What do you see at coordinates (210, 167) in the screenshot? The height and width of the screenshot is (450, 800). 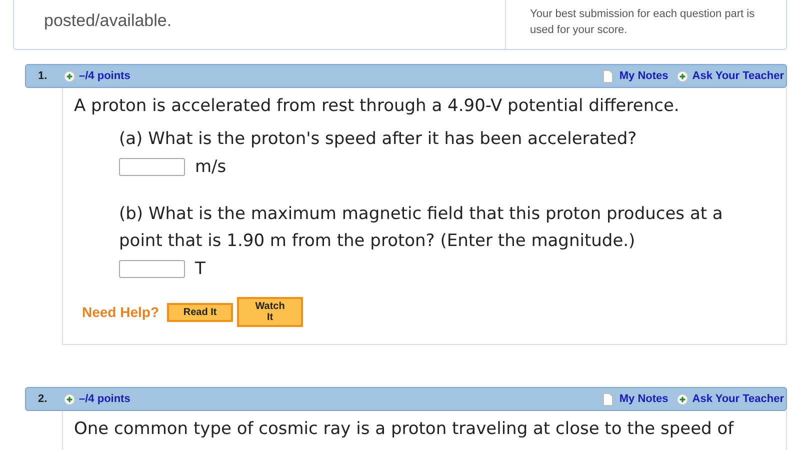 I see `unit-label: m/s` at bounding box center [210, 167].